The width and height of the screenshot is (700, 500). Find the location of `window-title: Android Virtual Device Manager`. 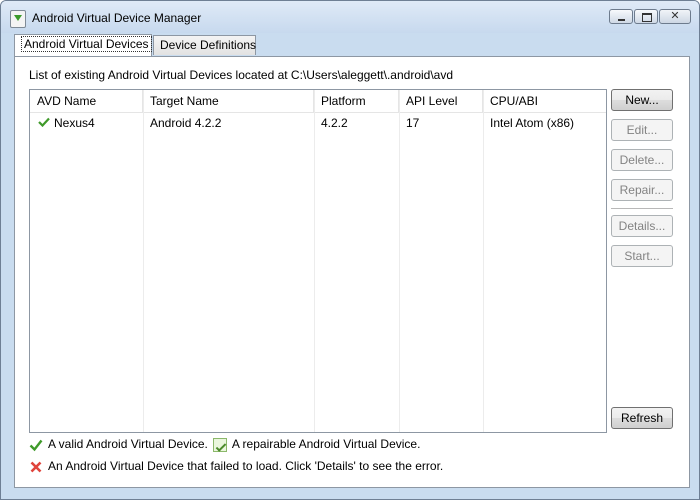

window-title: Android Virtual Device Manager is located at coordinates (117, 18).